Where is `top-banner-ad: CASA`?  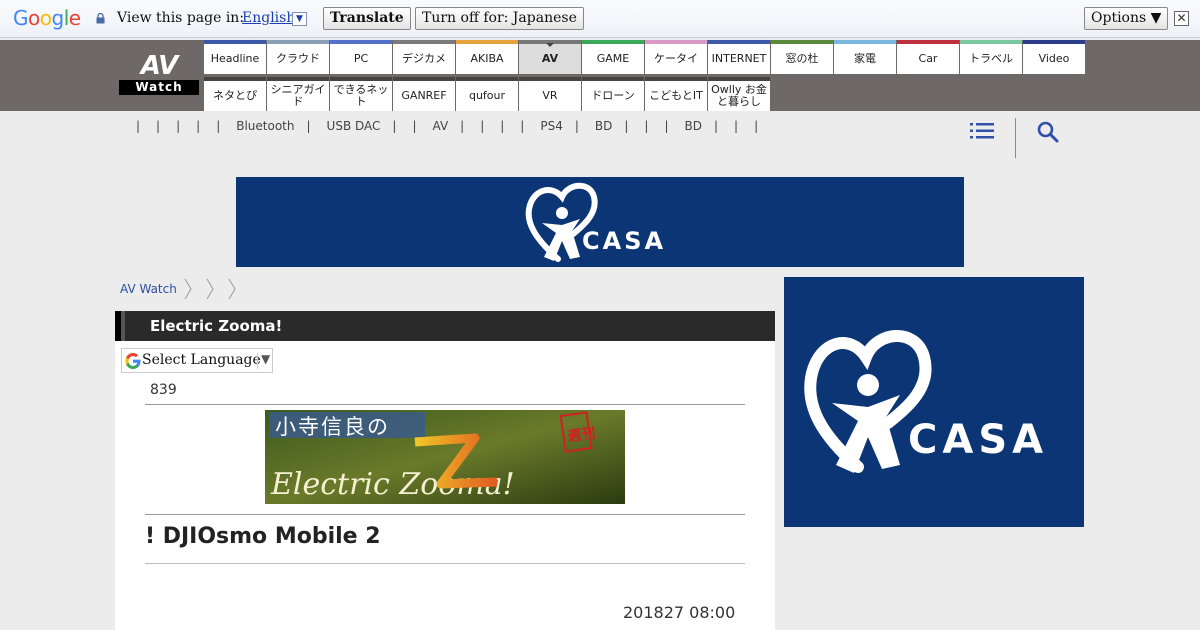
top-banner-ad: CASA is located at coordinates (600, 222).